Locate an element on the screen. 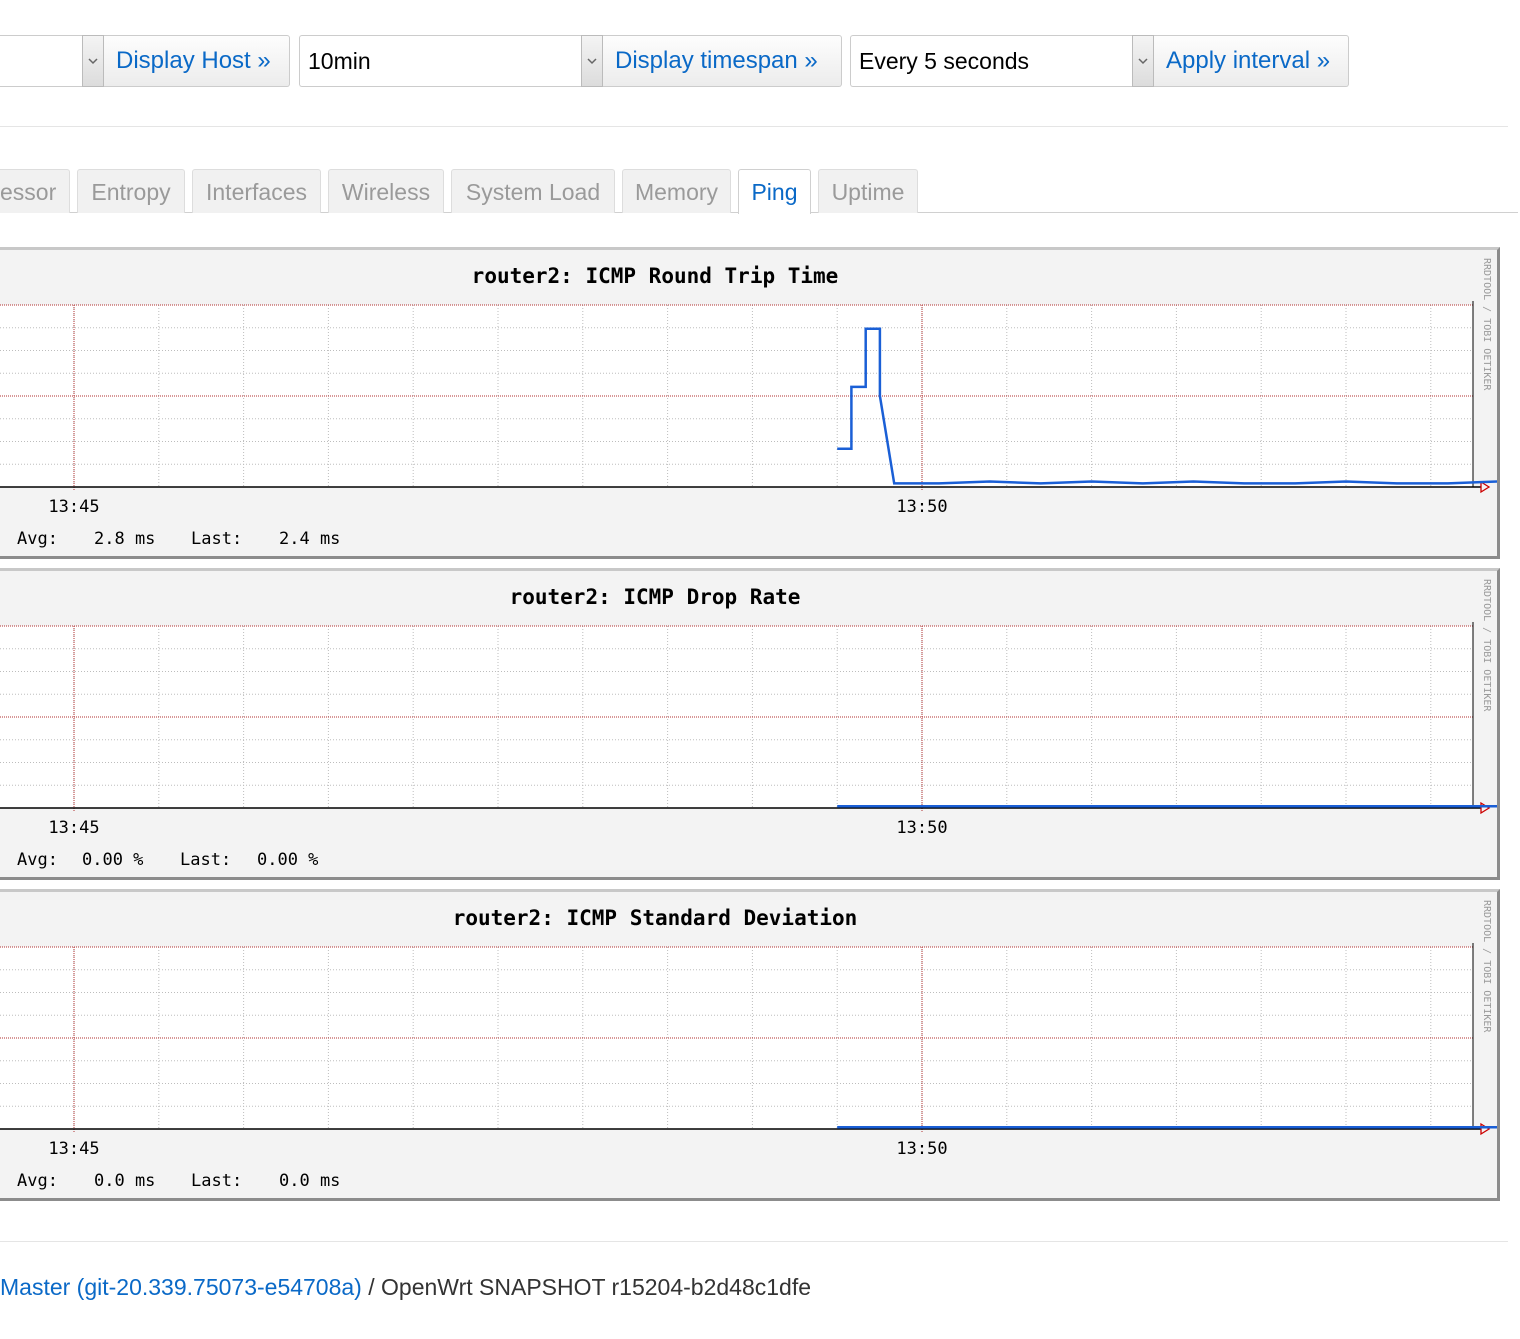  legend-last-value: 2.4 ms is located at coordinates (309, 539).